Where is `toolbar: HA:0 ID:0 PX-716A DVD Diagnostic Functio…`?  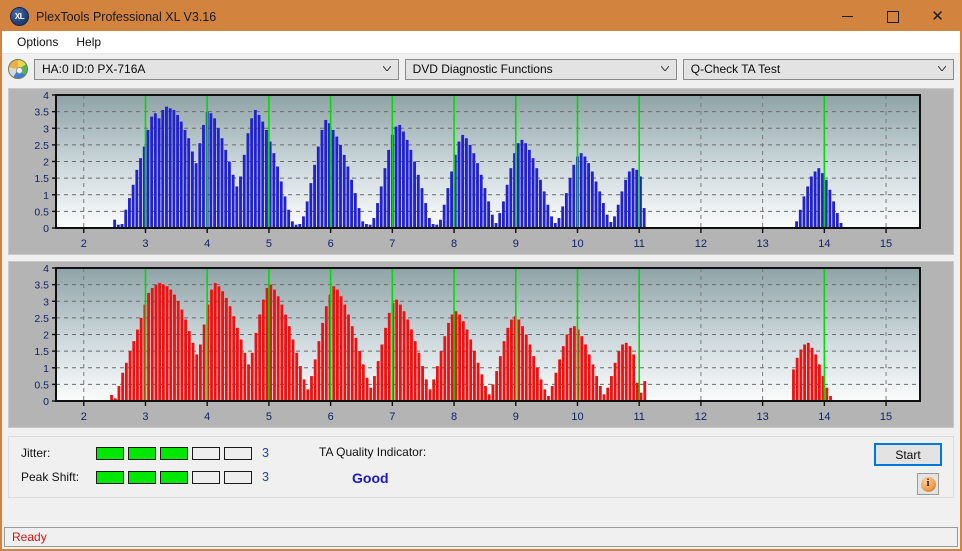 toolbar: HA:0 ID:0 PX-716A DVD Diagnostic Functio… is located at coordinates (481, 69).